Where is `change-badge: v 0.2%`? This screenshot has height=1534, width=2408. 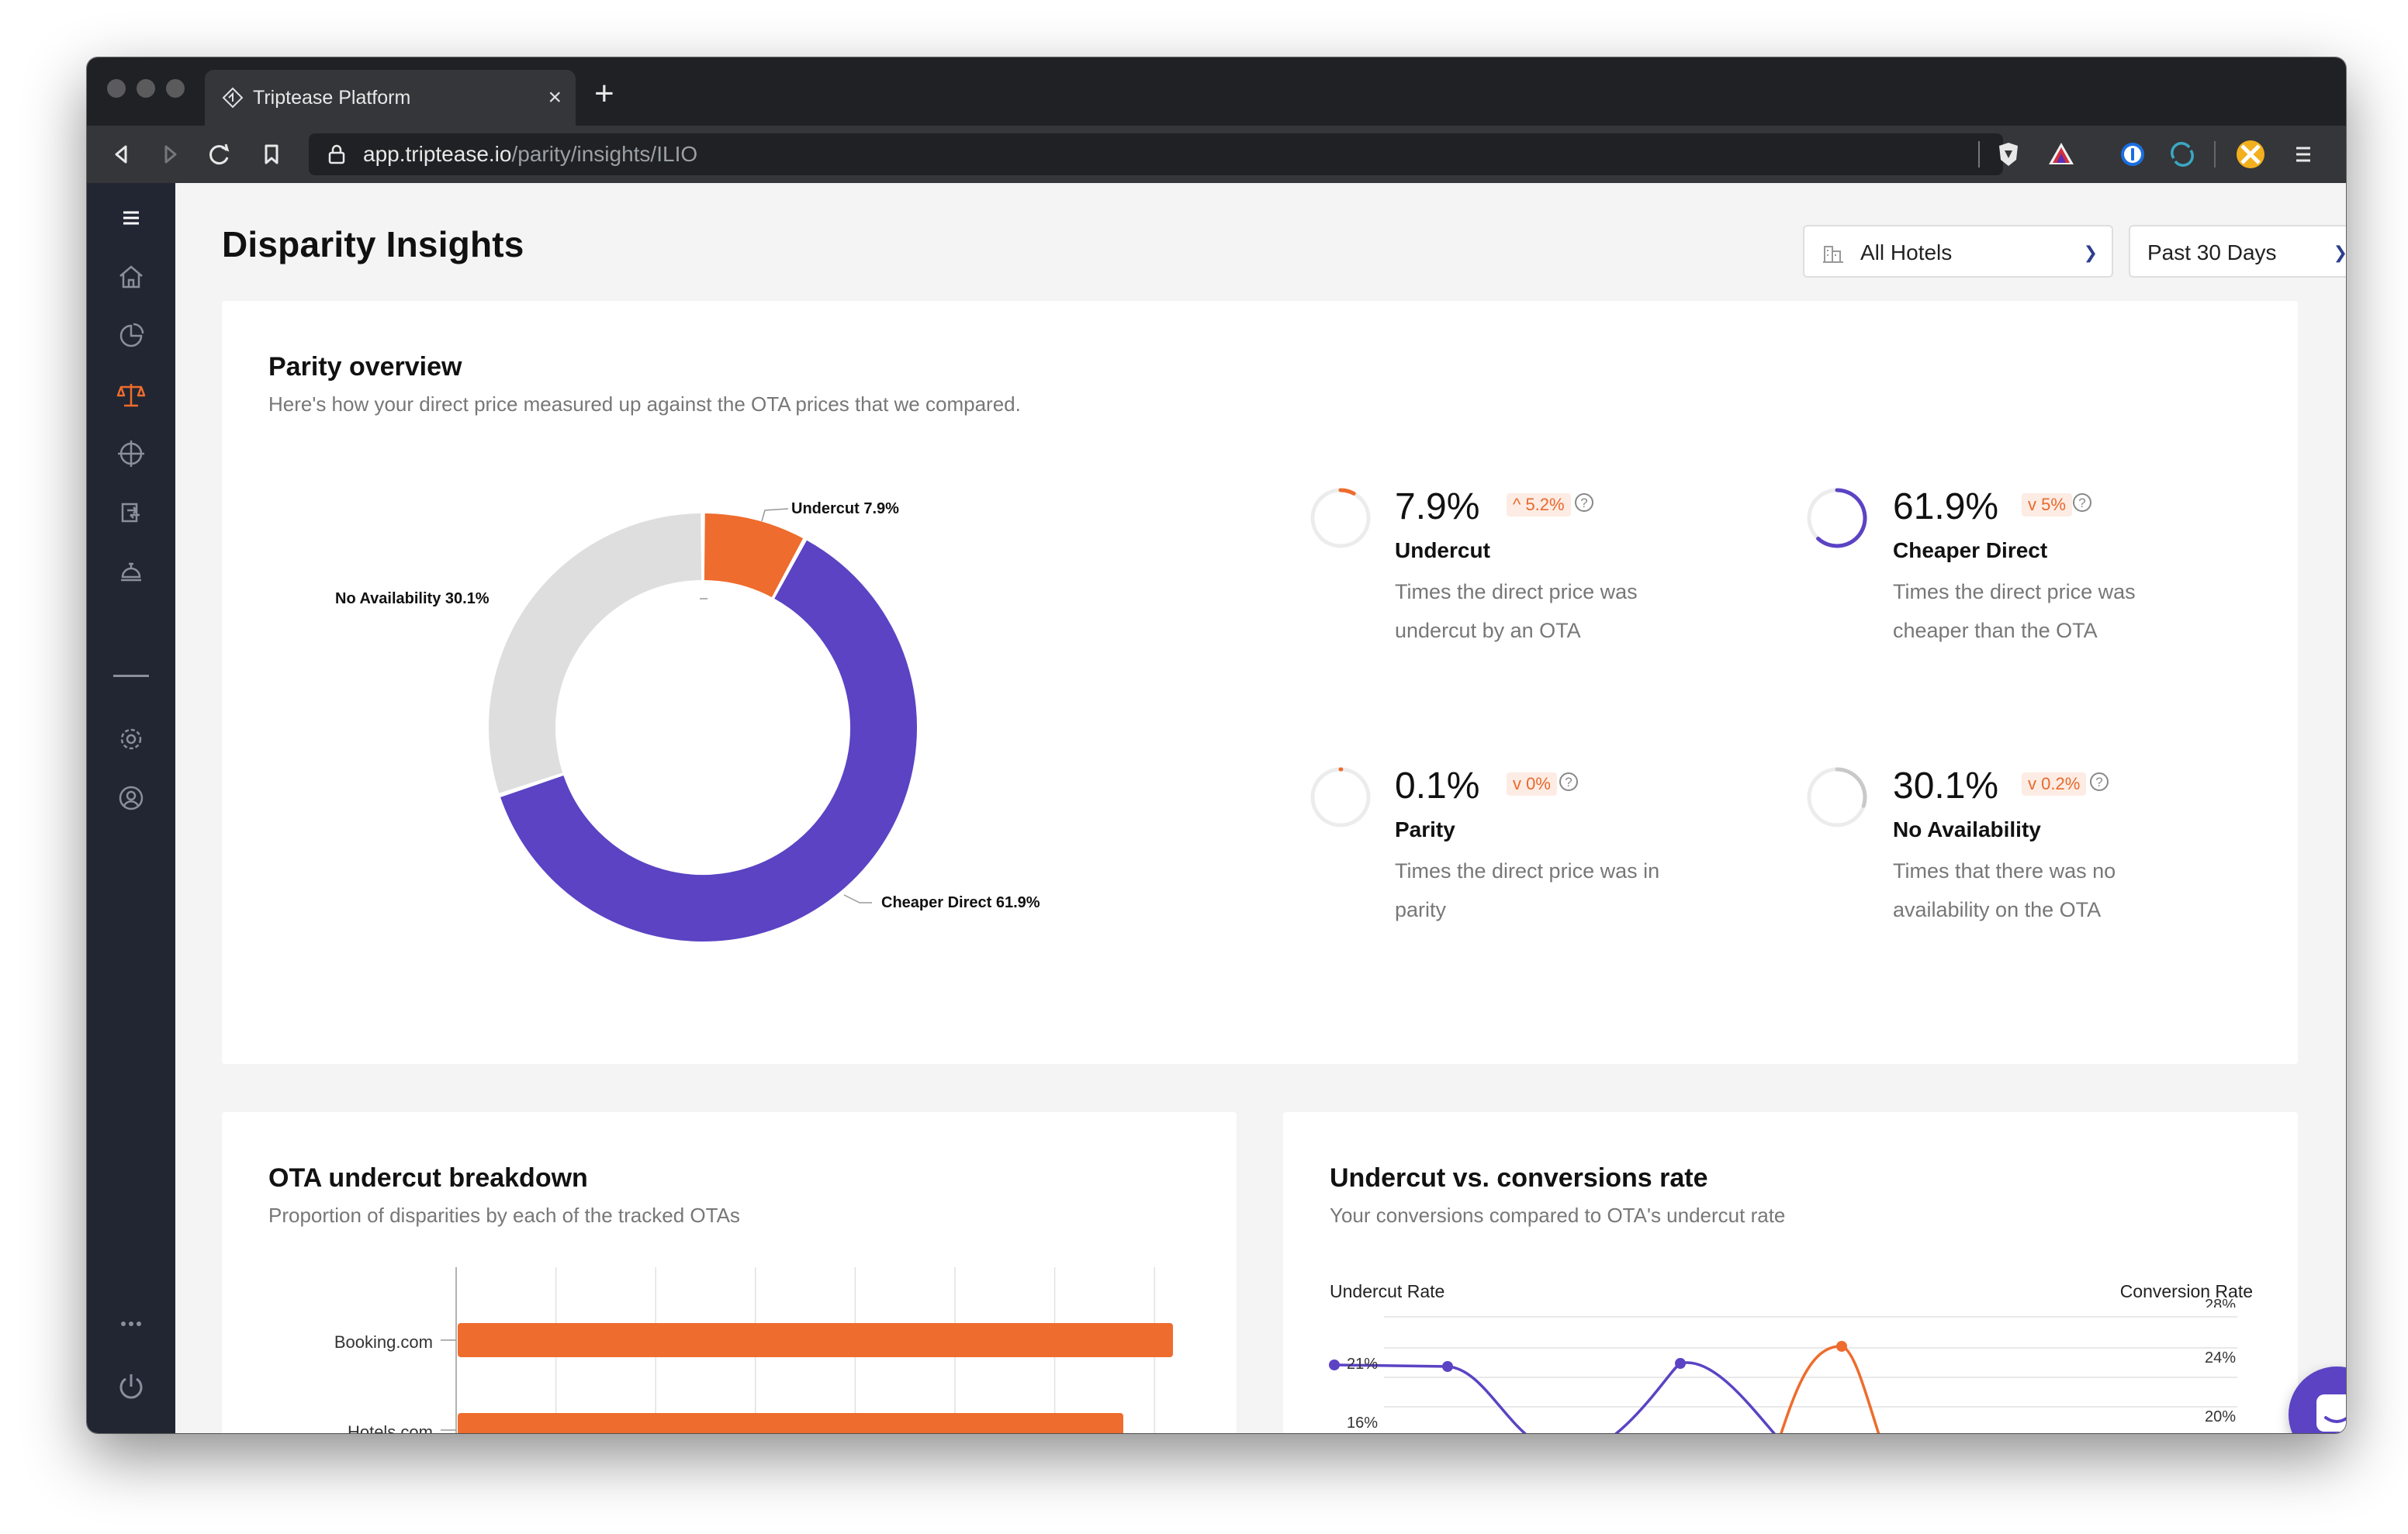
change-badge: v 0.2% is located at coordinates (2054, 784).